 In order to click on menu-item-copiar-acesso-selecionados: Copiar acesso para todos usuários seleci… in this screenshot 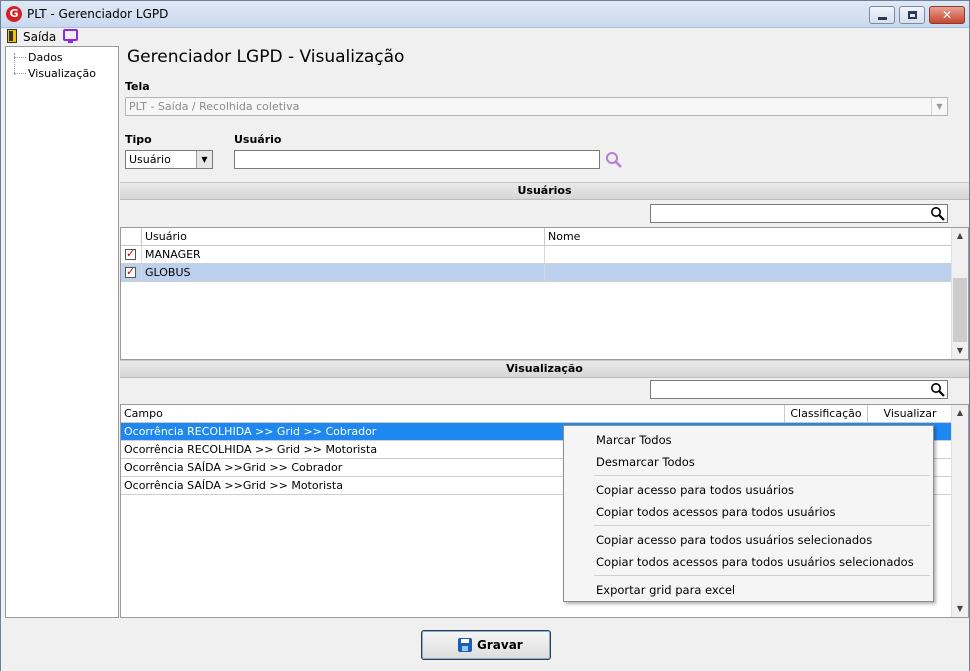, I will do `click(748, 540)`.